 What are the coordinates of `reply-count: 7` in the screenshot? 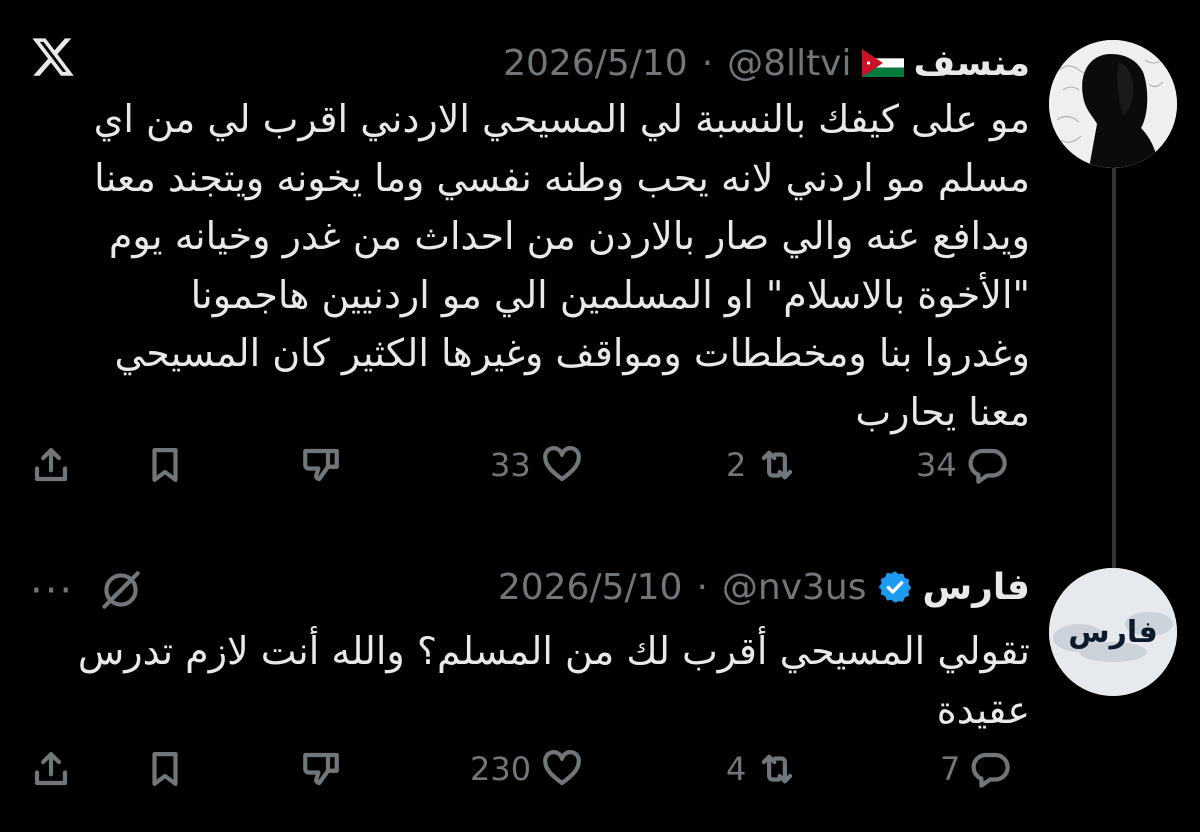 It's located at (950, 769).